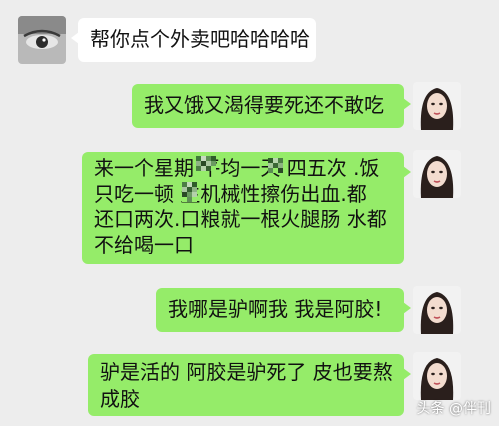  I want to click on message-text-line: 不给喝一口, so click(144, 244).